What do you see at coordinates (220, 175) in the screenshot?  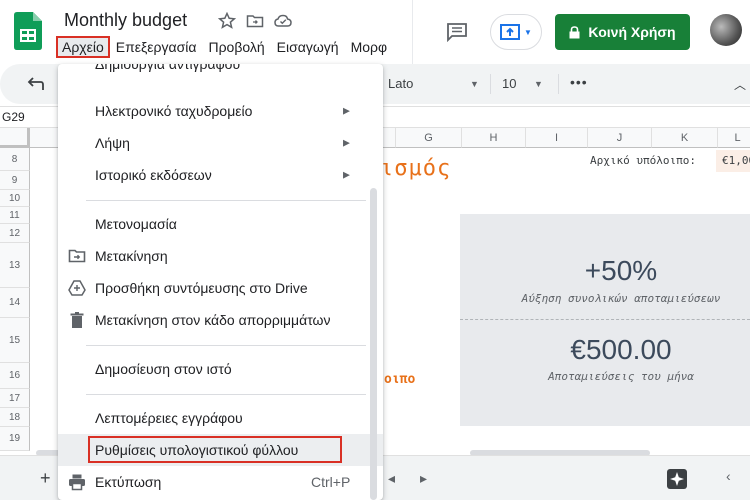 I see `menu-item-version-history: Ιστορικό εκδόσεων ▶` at bounding box center [220, 175].